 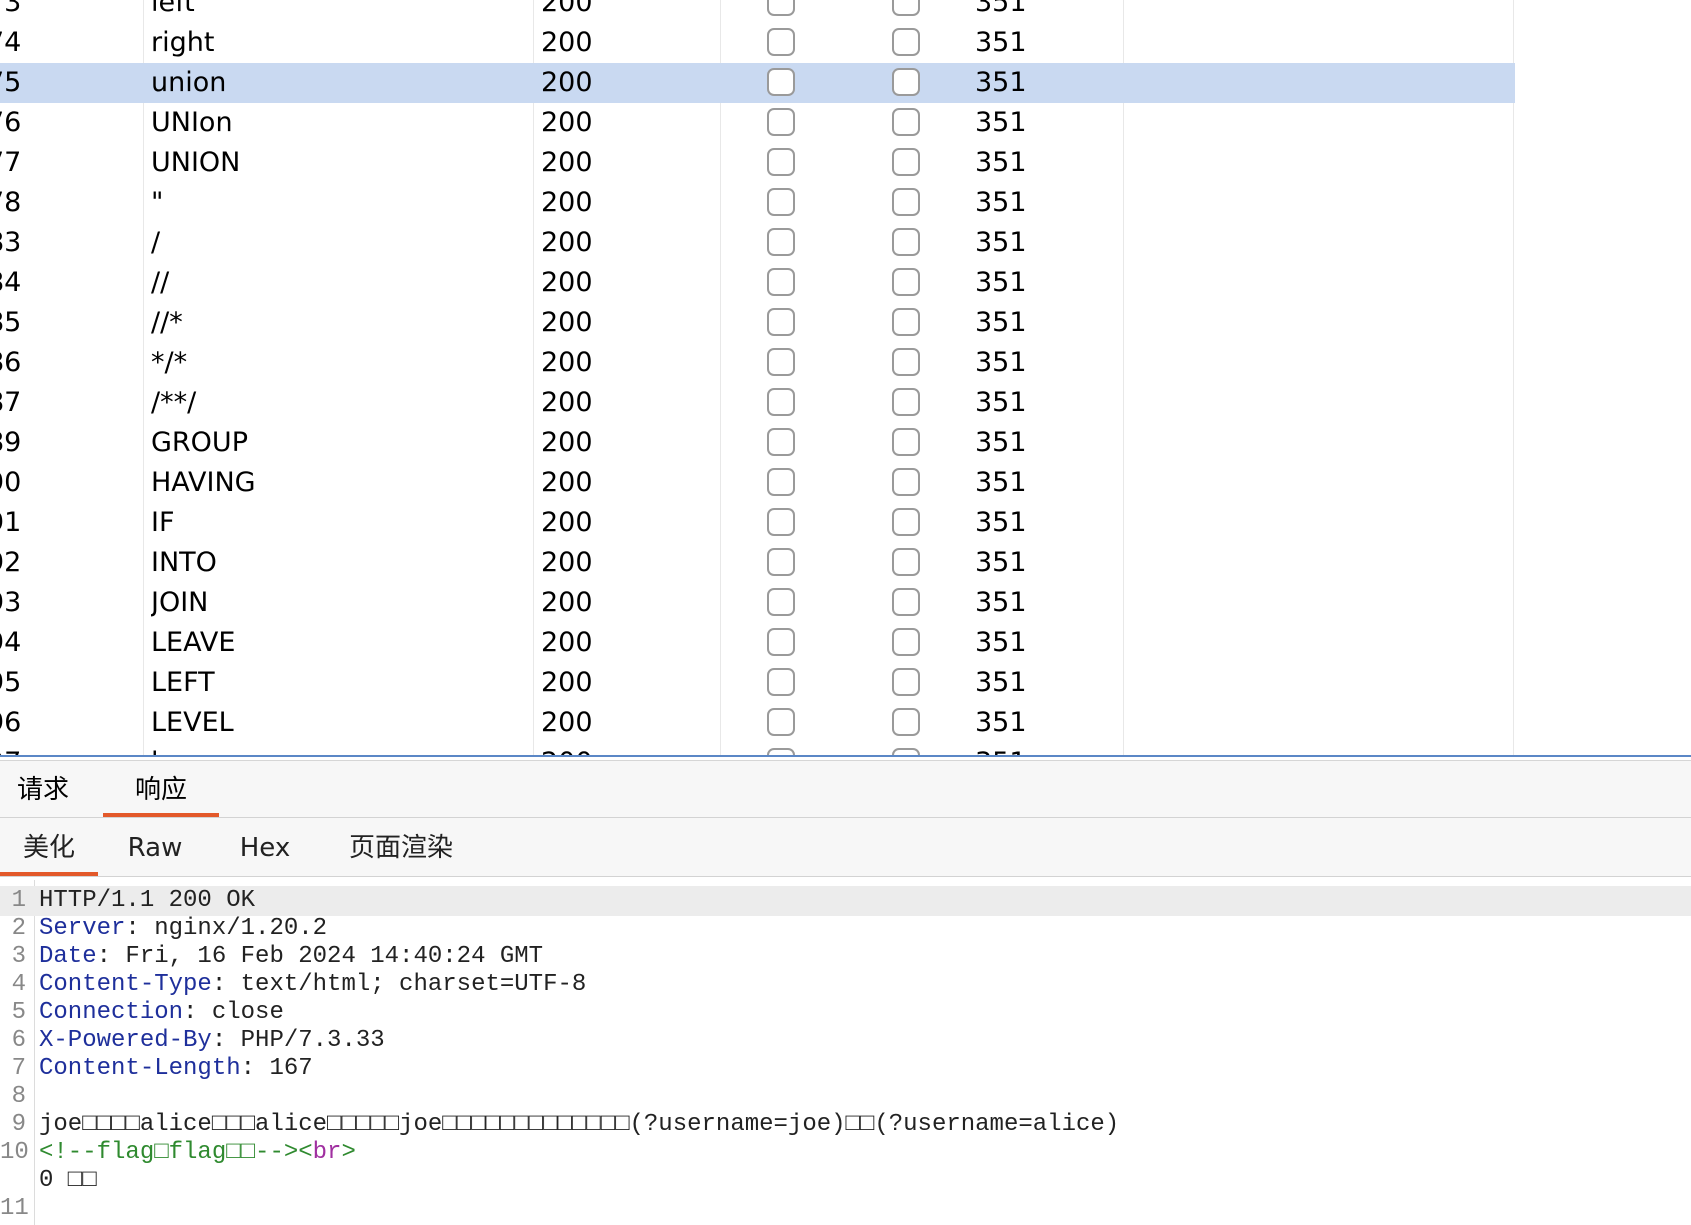 I want to click on table-row: 75 union 200 351, so click(x=757, y=83).